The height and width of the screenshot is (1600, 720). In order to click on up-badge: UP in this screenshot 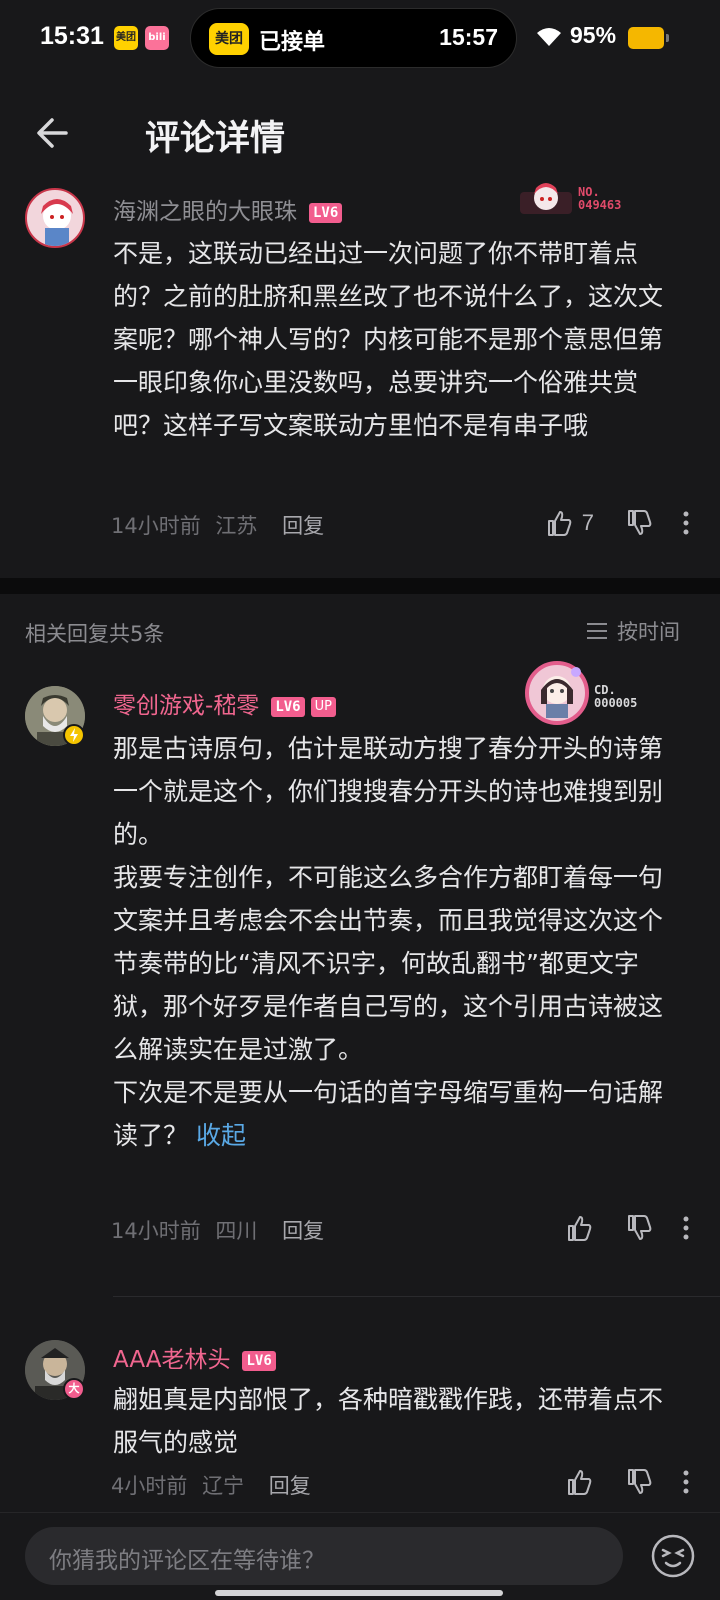, I will do `click(323, 706)`.